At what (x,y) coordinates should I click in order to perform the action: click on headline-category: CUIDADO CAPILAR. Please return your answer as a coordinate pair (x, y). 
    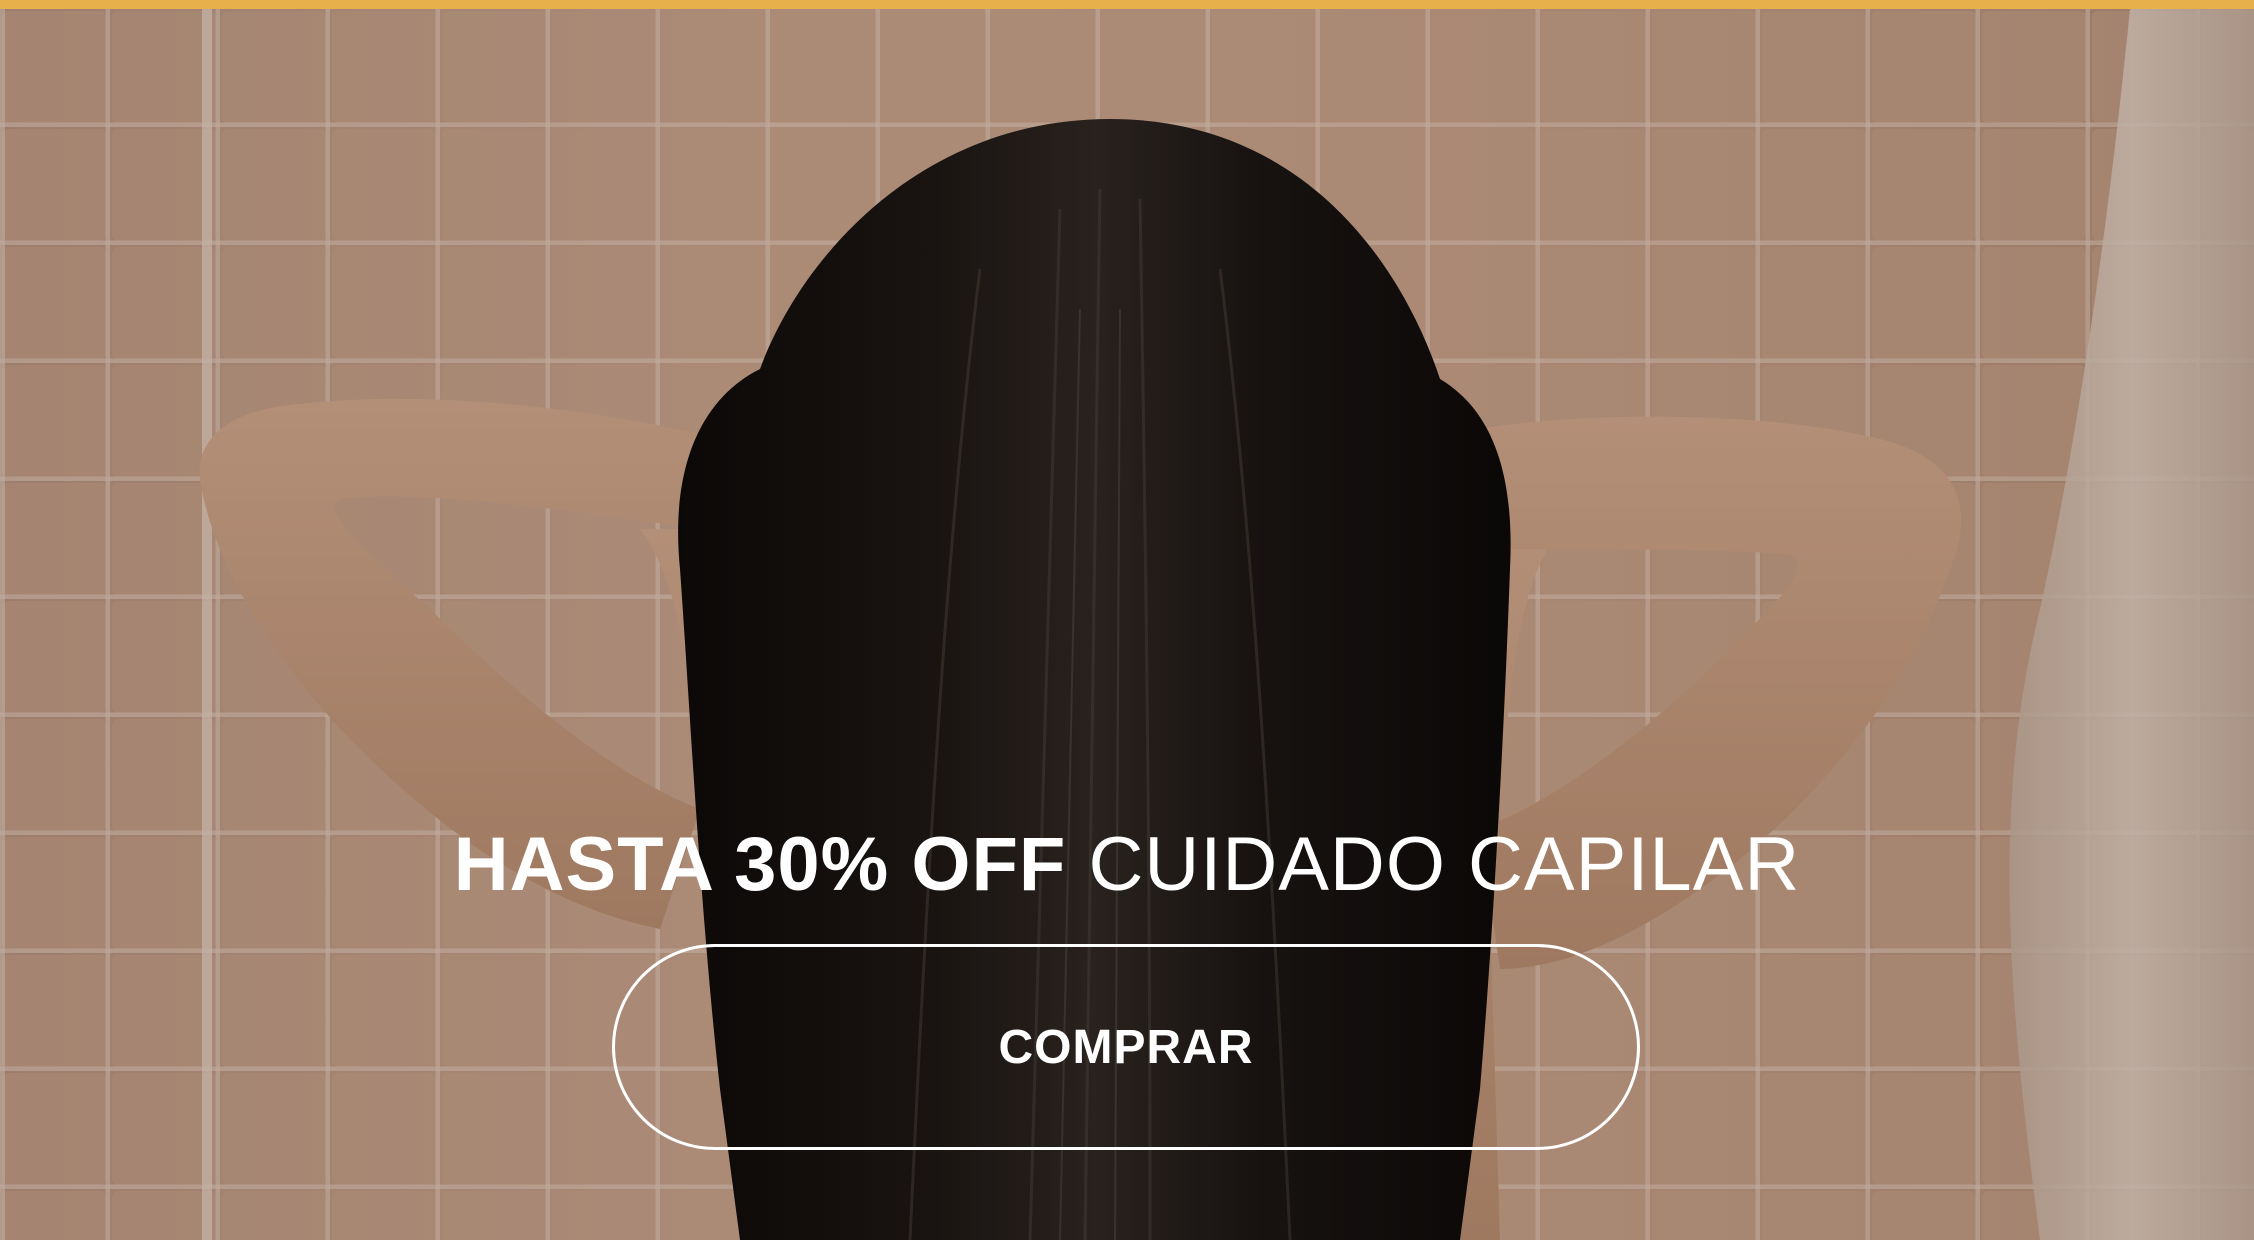
    Looking at the image, I should click on (1444, 864).